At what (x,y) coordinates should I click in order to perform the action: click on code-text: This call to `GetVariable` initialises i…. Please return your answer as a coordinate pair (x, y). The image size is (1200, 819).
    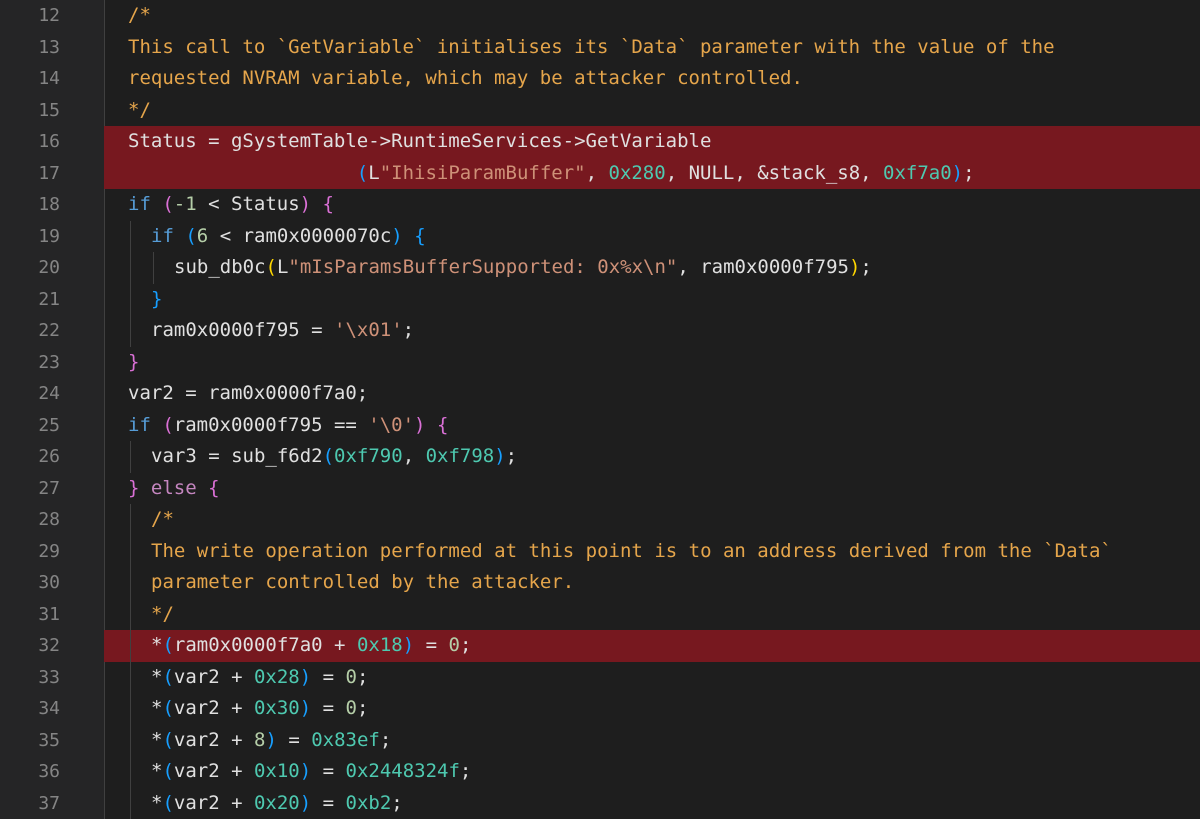
    Looking at the image, I should click on (652, 47).